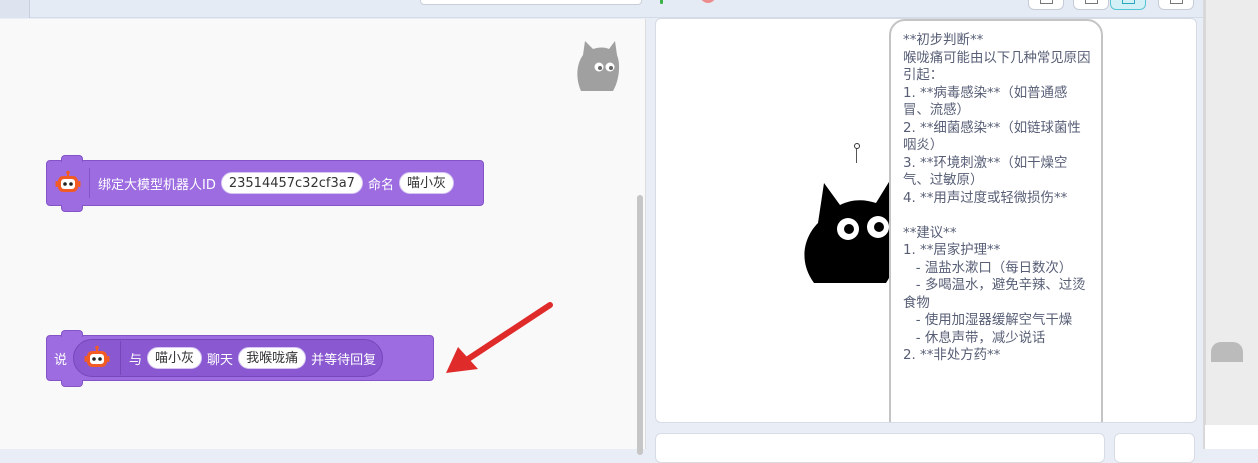 This screenshot has width=1258, height=463. What do you see at coordinates (598, 66) in the screenshot?
I see `cat-sprite-thumbnail-icon` at bounding box center [598, 66].